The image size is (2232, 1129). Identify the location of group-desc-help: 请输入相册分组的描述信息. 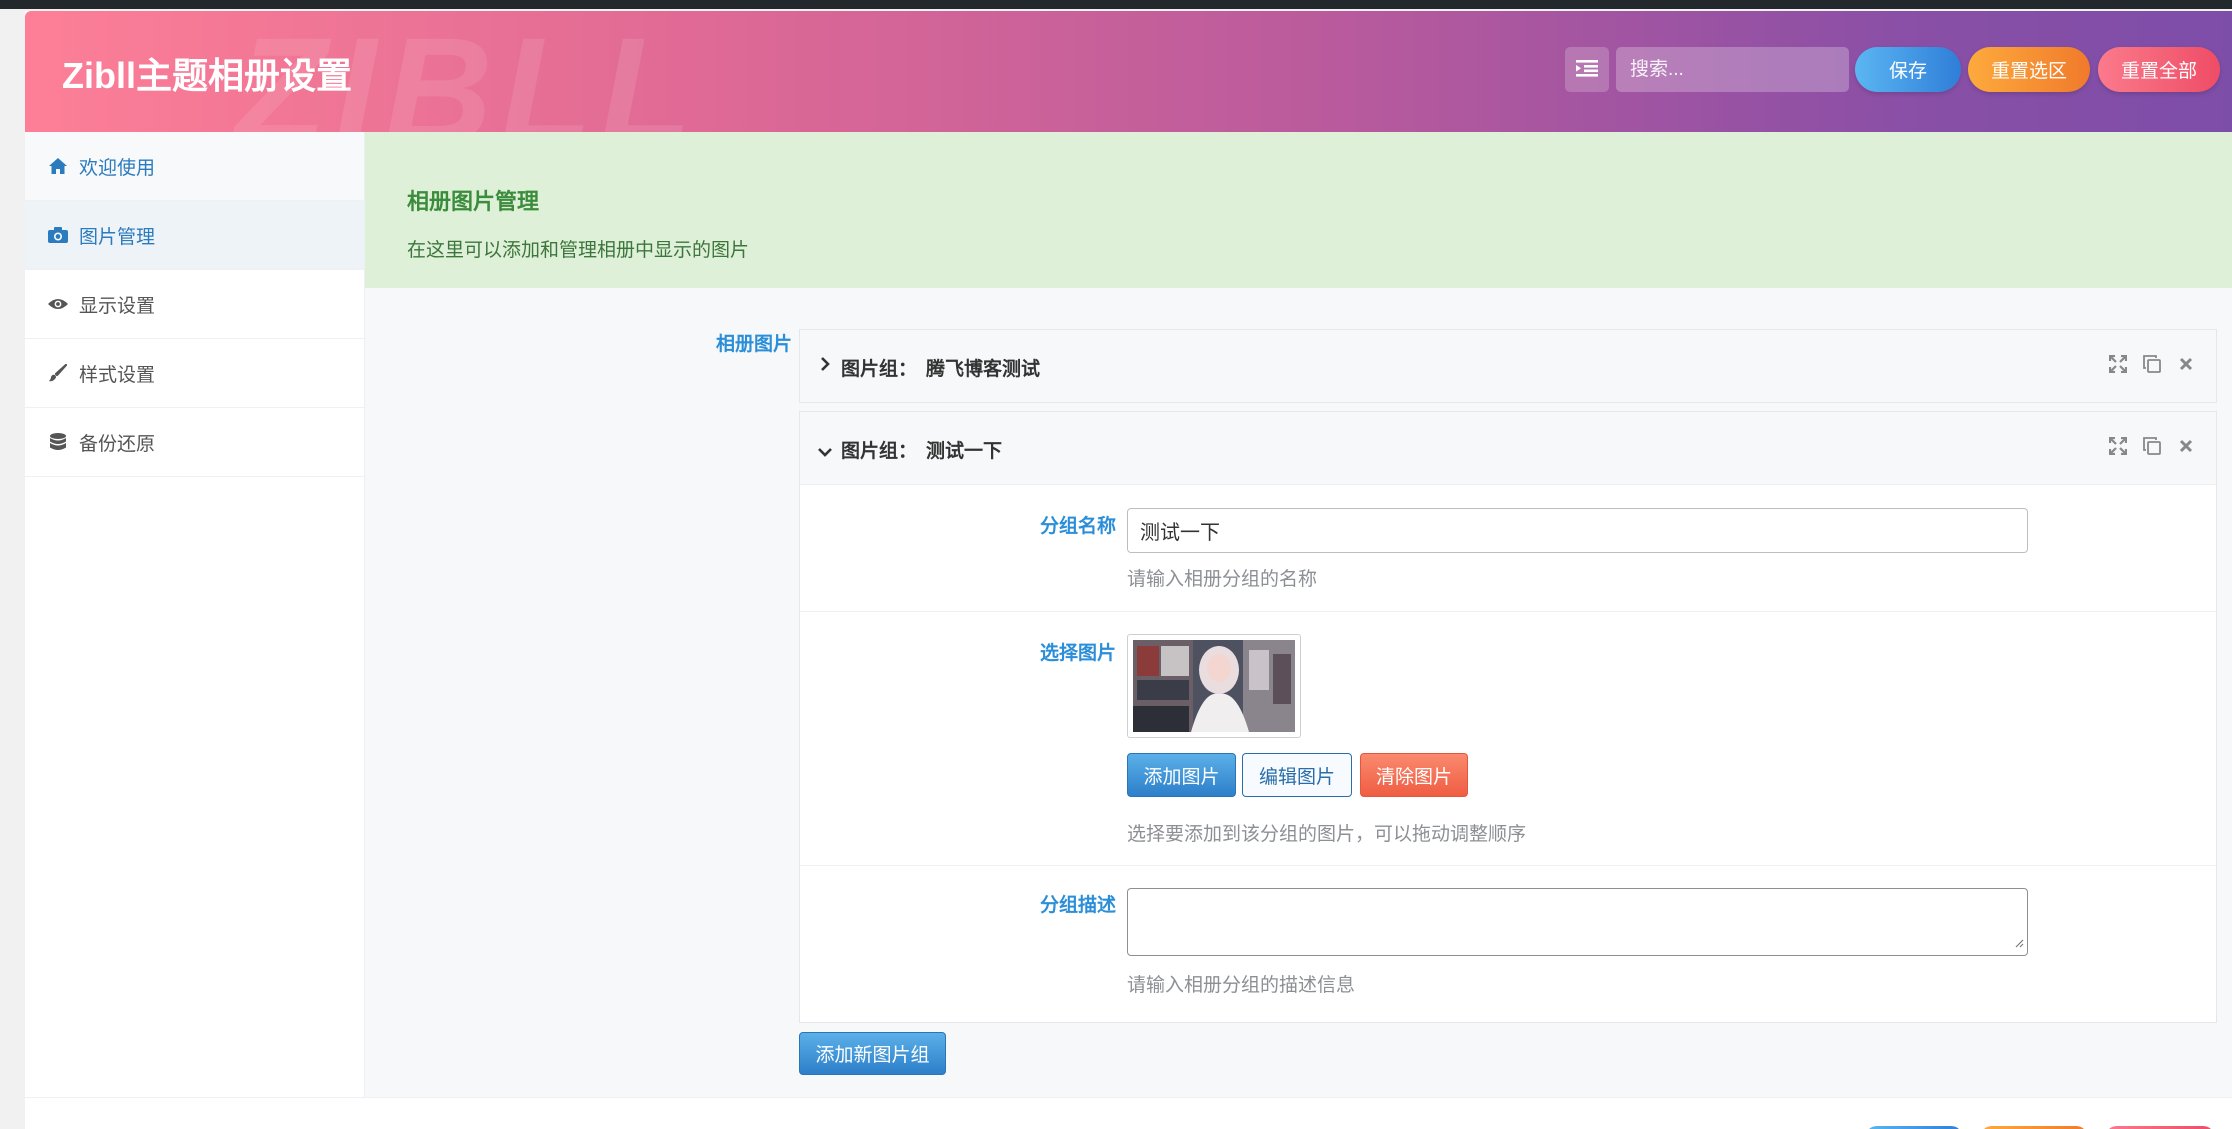
(1241, 985).